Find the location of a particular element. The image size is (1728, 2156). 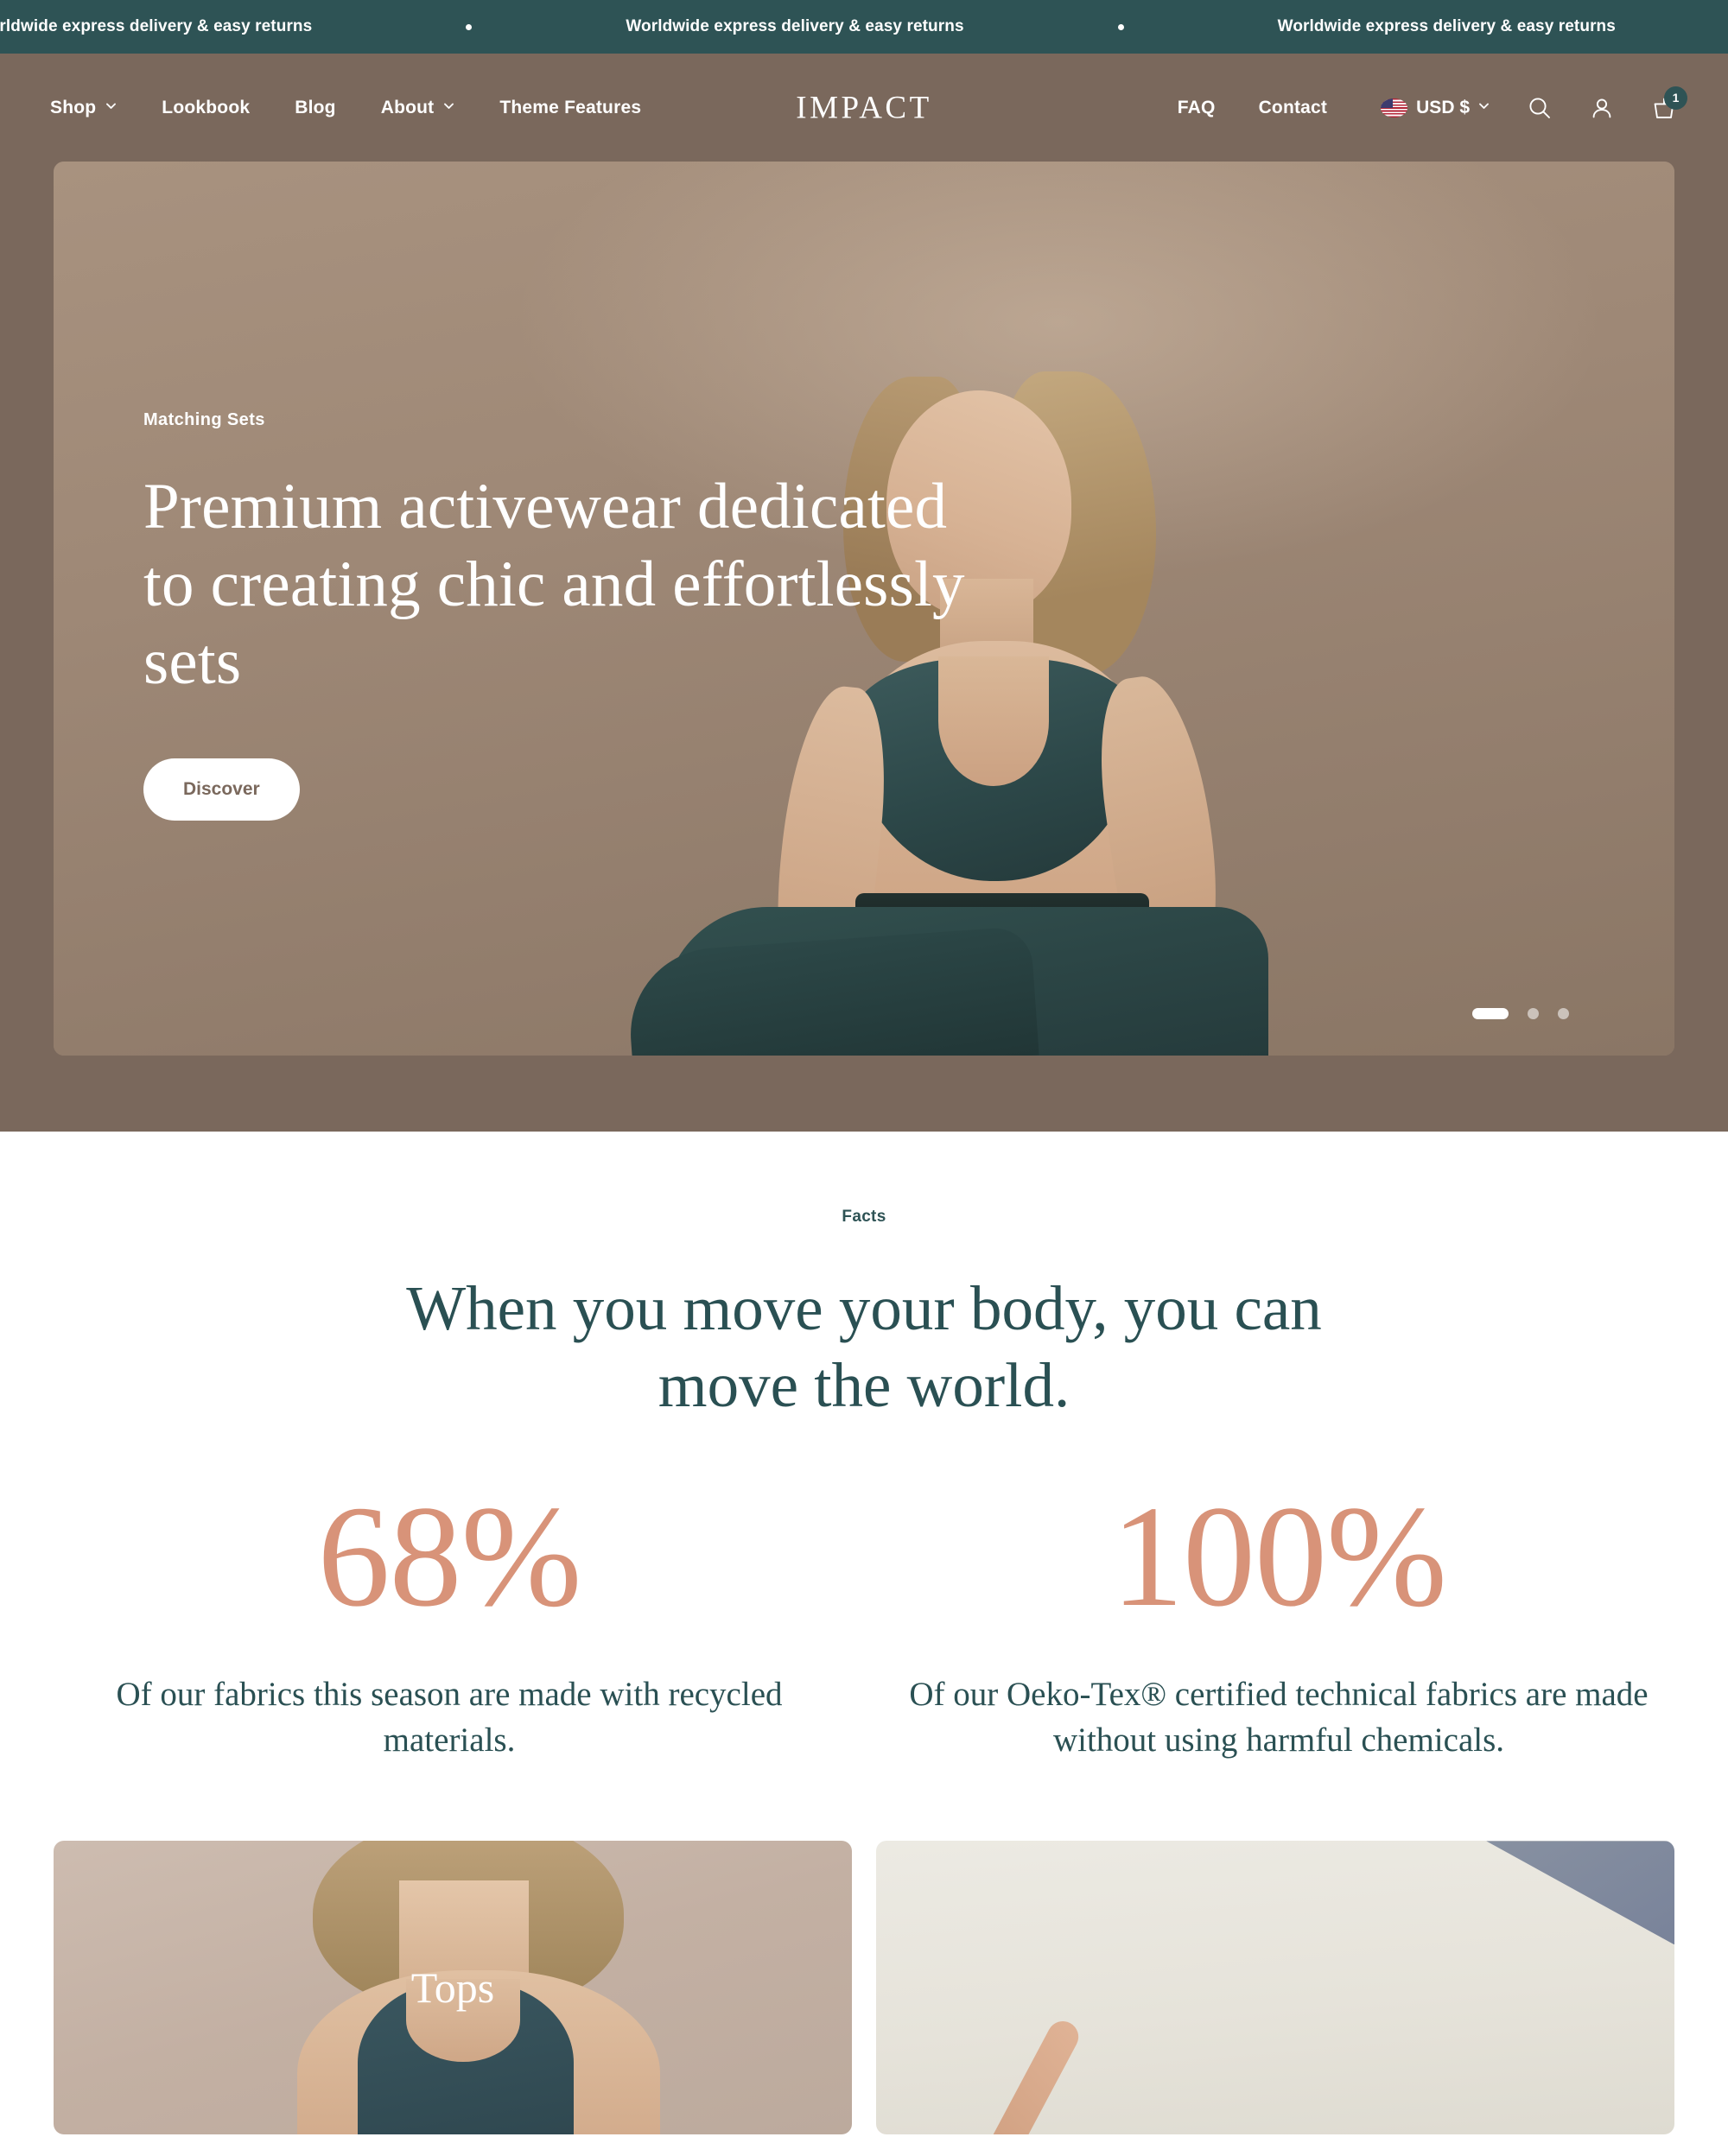

nav-item-lookbook-label: Lookbook is located at coordinates (206, 107).